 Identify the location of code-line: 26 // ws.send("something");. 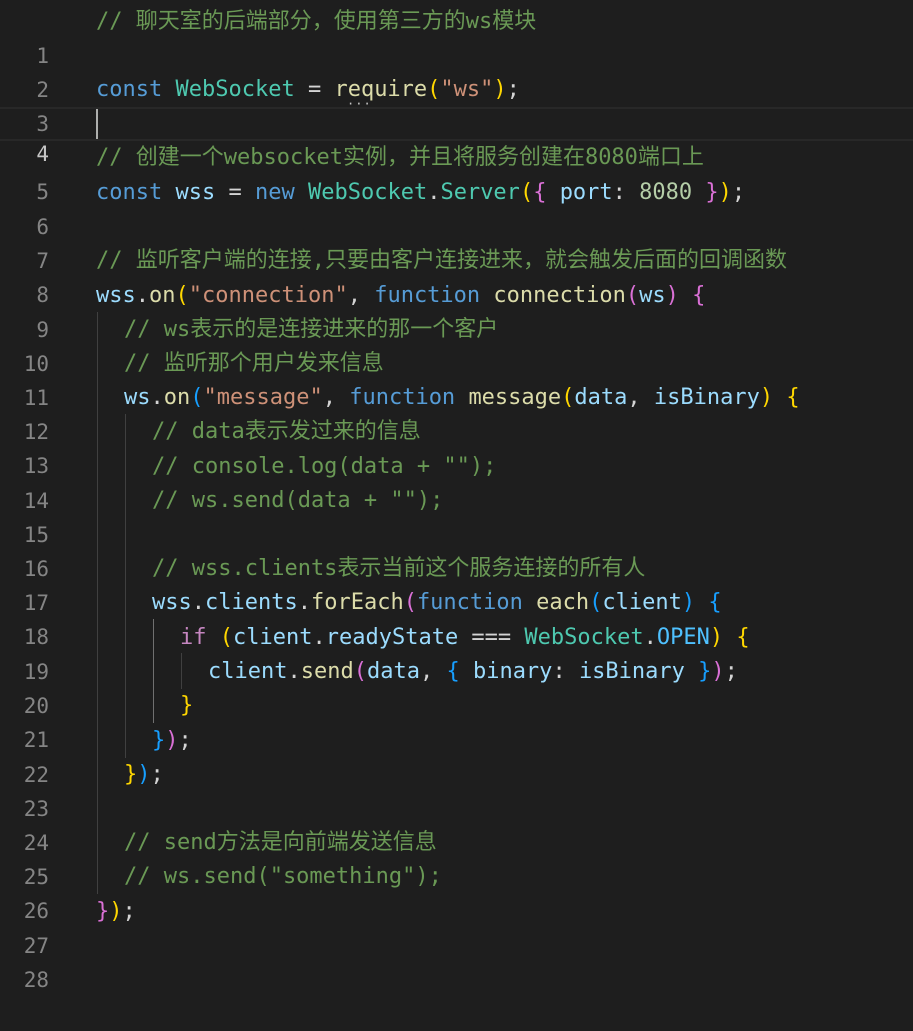
(456, 891).